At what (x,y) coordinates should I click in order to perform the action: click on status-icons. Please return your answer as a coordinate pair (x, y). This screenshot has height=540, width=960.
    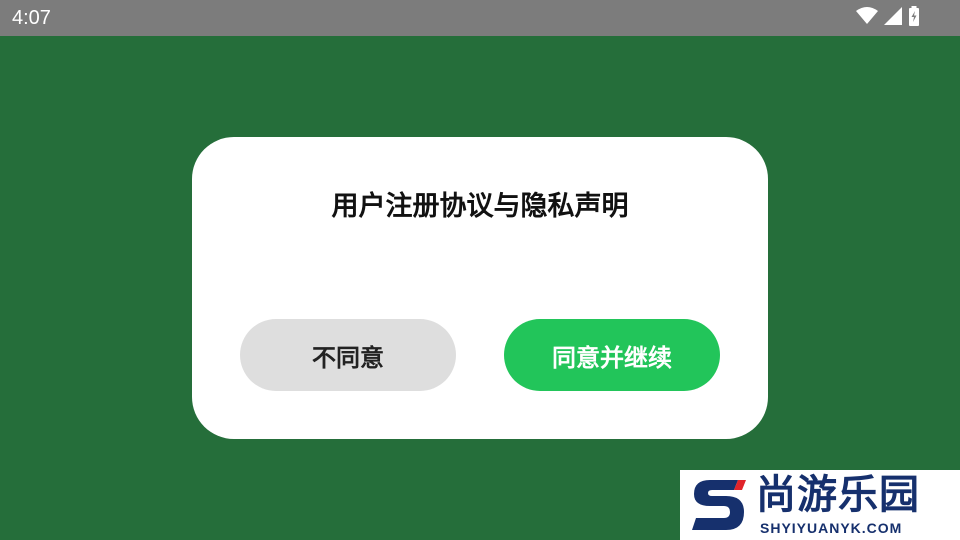
    Looking at the image, I should click on (888, 18).